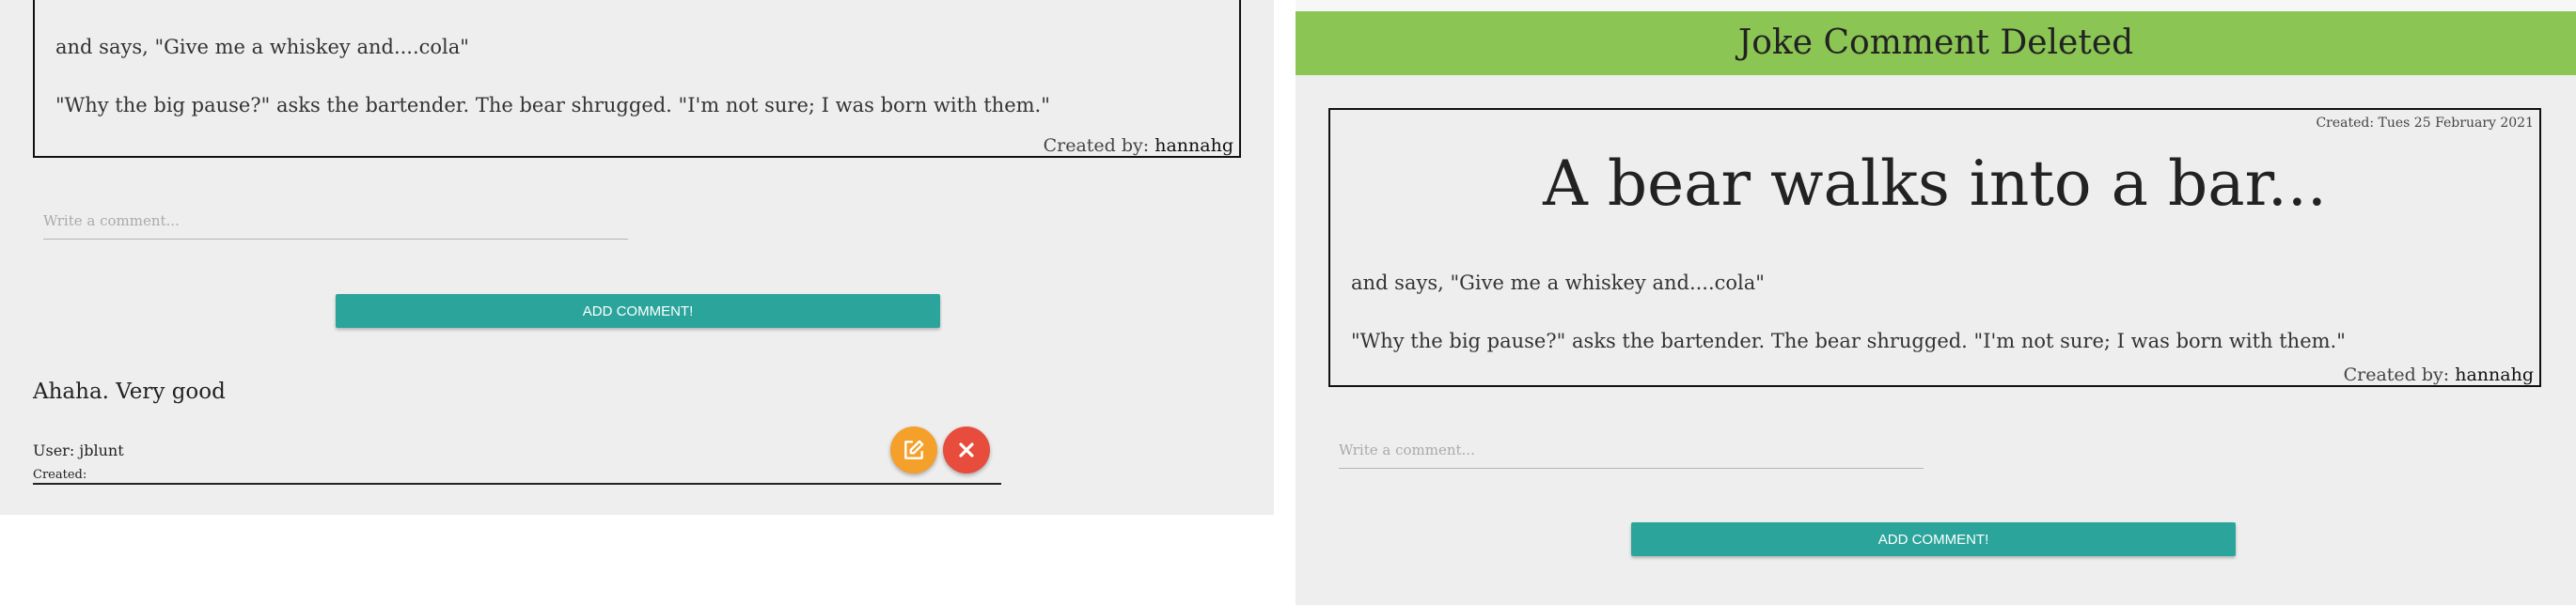  What do you see at coordinates (1936, 5) in the screenshot?
I see `top-strip` at bounding box center [1936, 5].